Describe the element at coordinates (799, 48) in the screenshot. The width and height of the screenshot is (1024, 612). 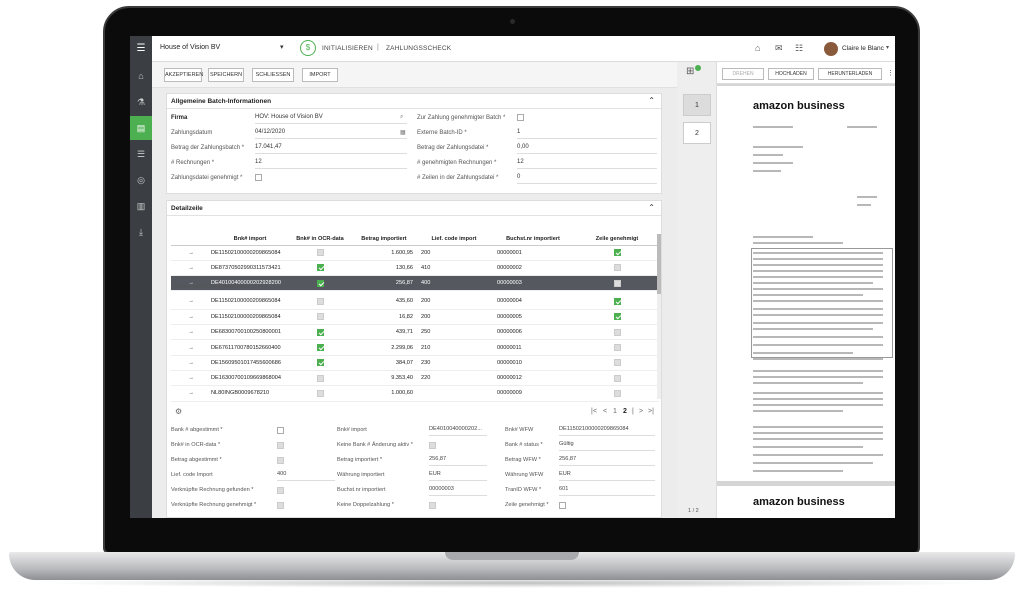
I see `task-list-icon: ☷` at that location.